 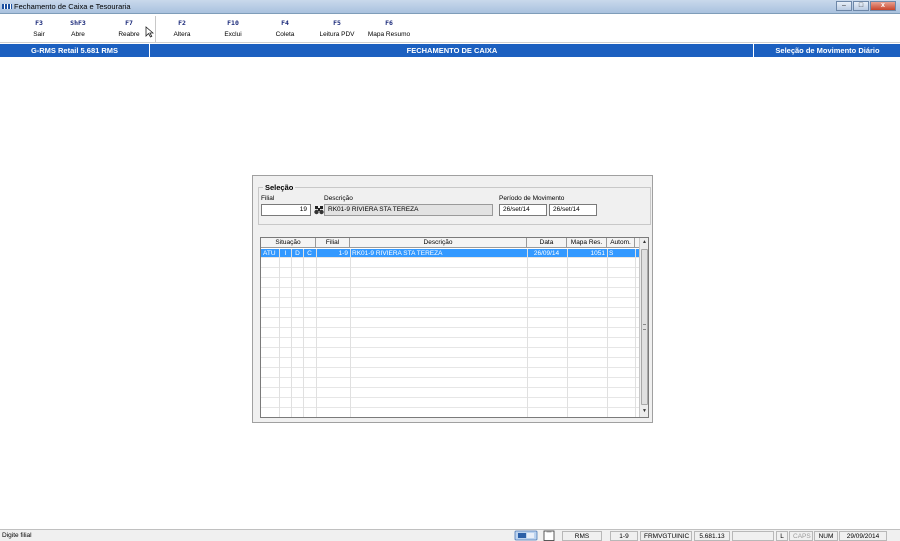 What do you see at coordinates (753, 536) in the screenshot?
I see `status-empty` at bounding box center [753, 536].